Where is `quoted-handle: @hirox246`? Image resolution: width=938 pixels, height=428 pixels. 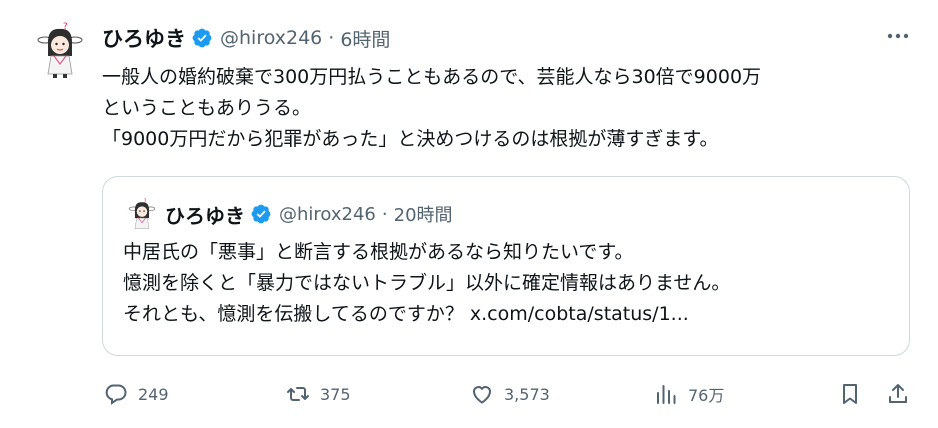 quoted-handle: @hirox246 is located at coordinates (327, 214).